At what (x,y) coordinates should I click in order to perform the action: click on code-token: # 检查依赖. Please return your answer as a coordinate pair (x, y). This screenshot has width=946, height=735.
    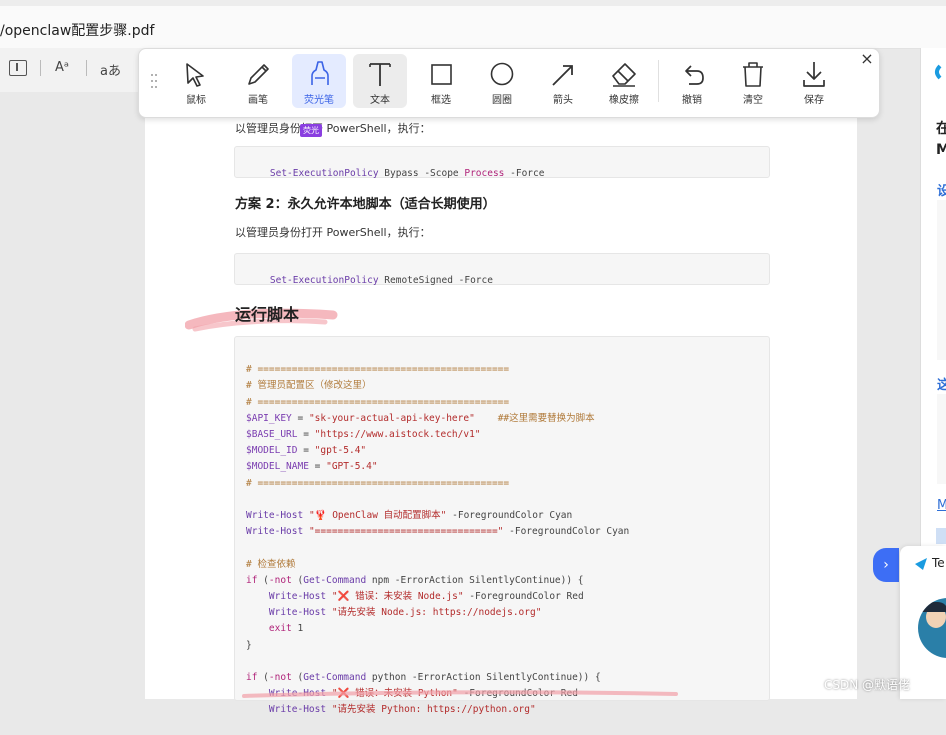
    Looking at the image, I should click on (271, 564).